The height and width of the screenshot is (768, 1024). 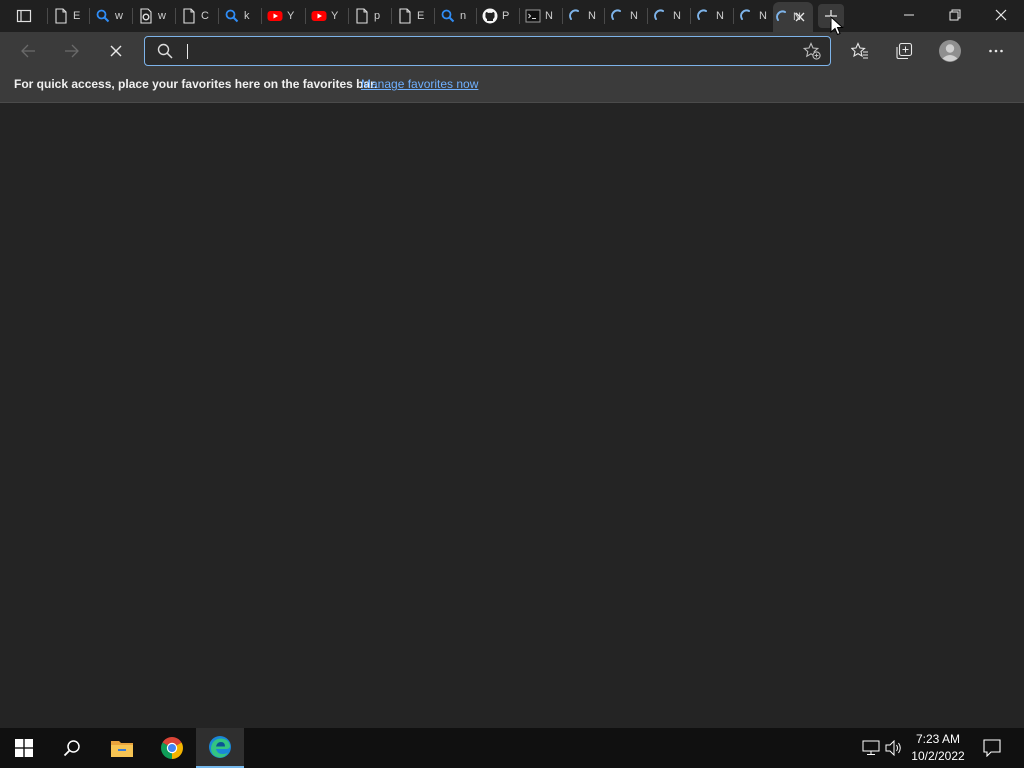 I want to click on windows-start-icon, so click(x=24, y=748).